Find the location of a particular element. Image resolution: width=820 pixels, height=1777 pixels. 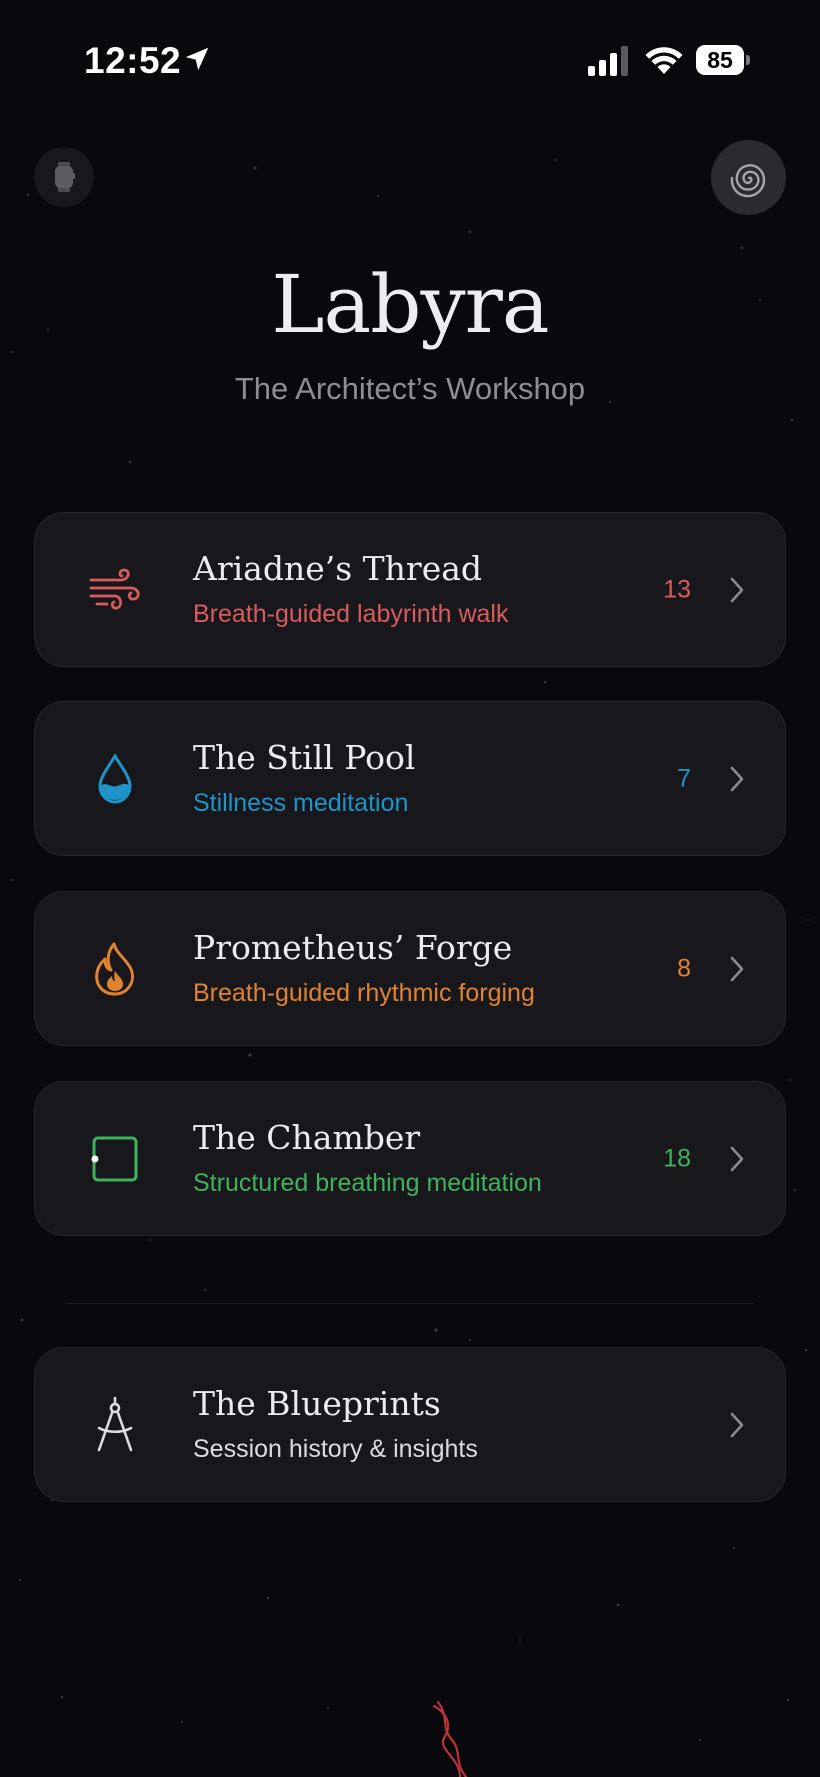

battery-level: 85 is located at coordinates (720, 60).